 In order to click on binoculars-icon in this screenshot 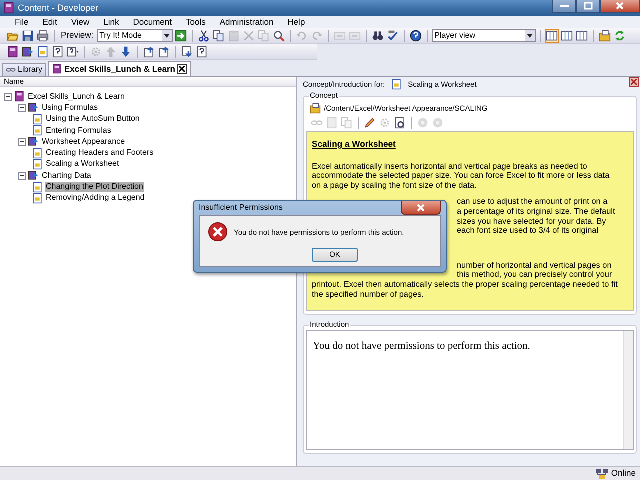, I will do `click(377, 35)`.